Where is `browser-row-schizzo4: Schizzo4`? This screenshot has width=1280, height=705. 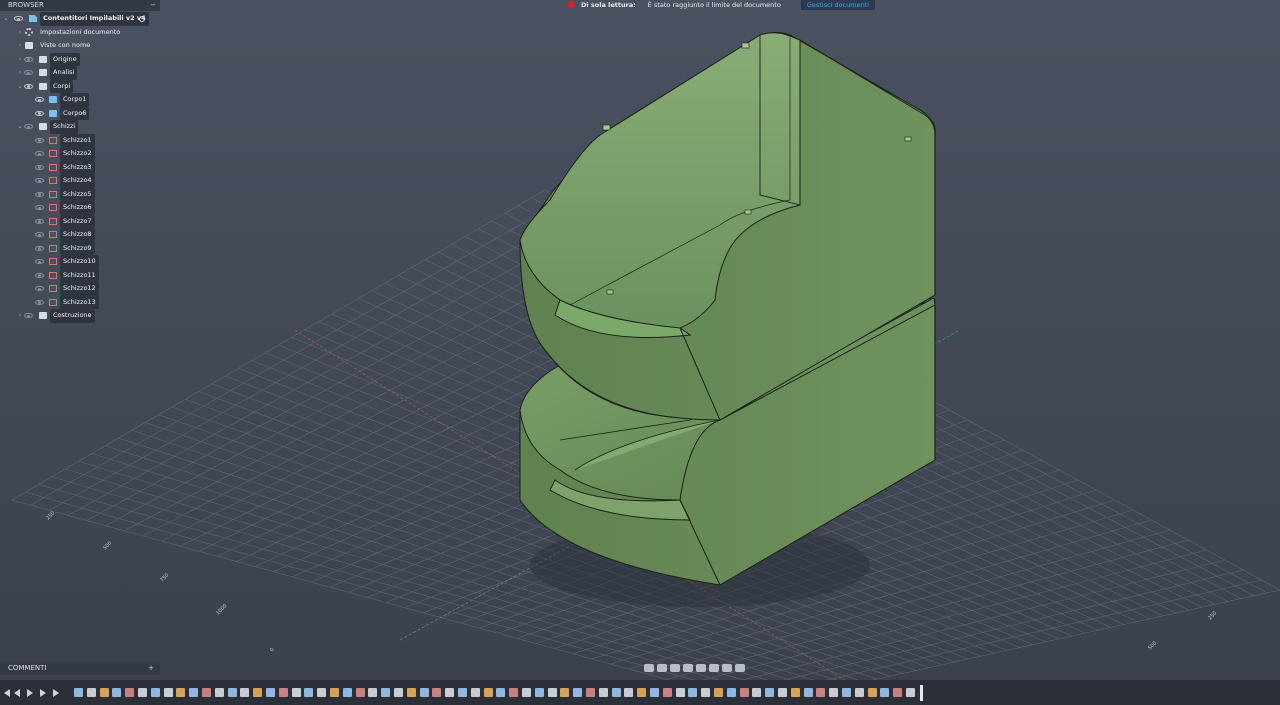
browser-row-schizzo4: Schizzo4 is located at coordinates (80, 181).